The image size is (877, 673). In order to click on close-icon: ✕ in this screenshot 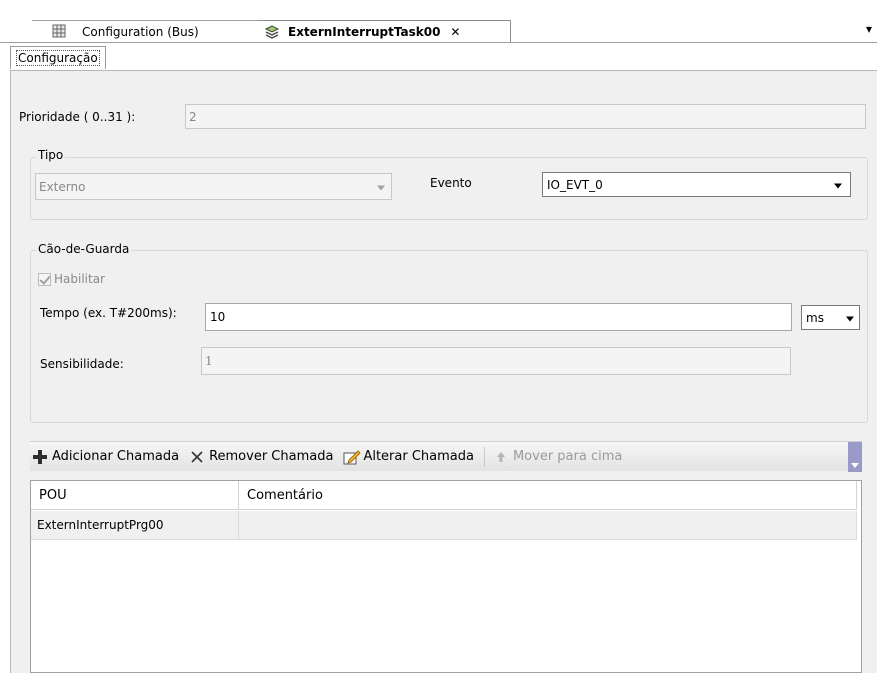, I will do `click(455, 32)`.